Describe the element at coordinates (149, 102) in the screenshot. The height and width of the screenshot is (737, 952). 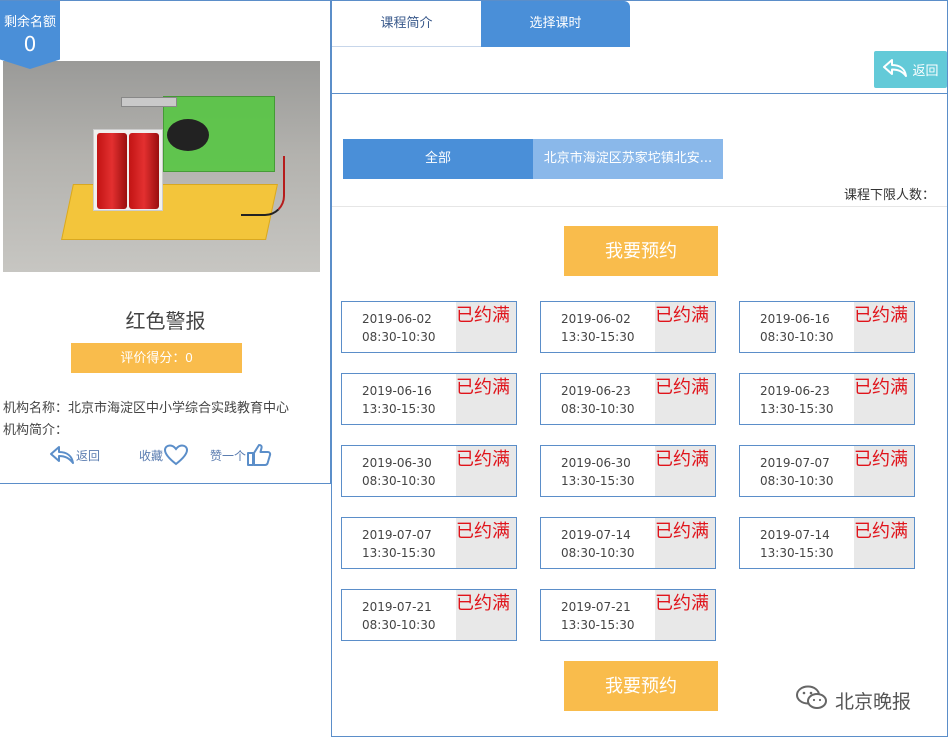
I see `photo-fan` at that location.